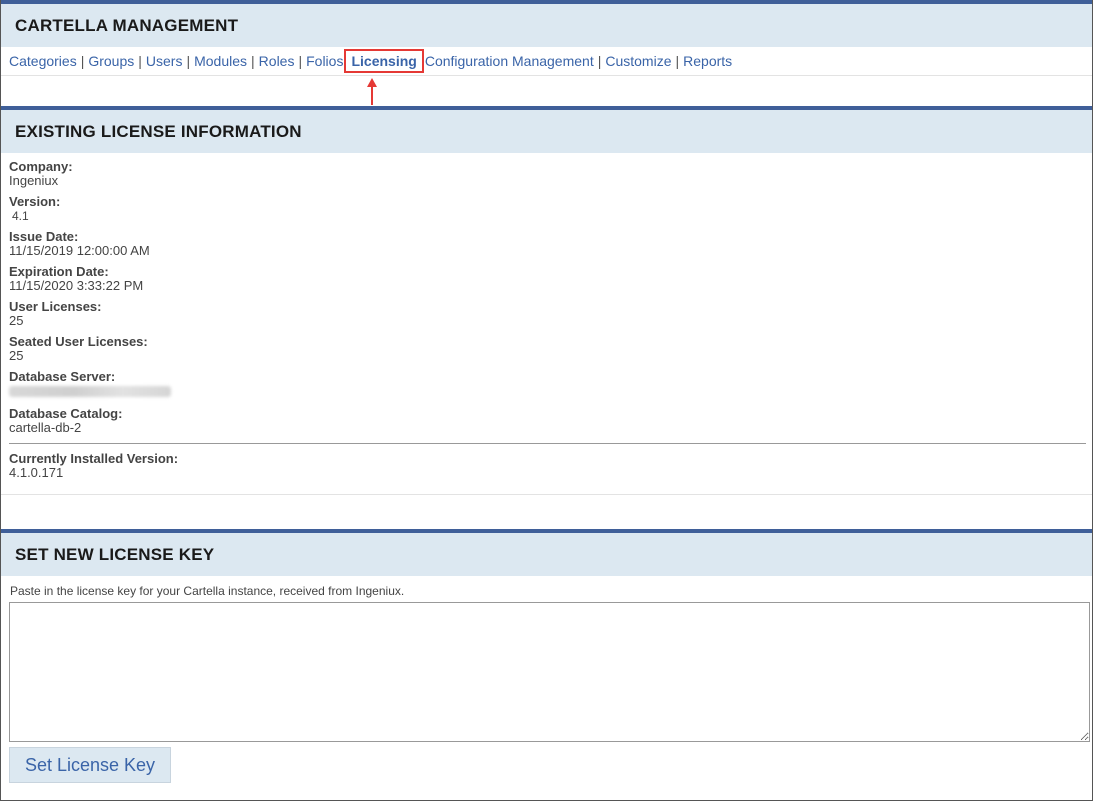 Image resolution: width=1093 pixels, height=802 pixels. What do you see at coordinates (707, 61) in the screenshot?
I see `nav-reports: Reports` at bounding box center [707, 61].